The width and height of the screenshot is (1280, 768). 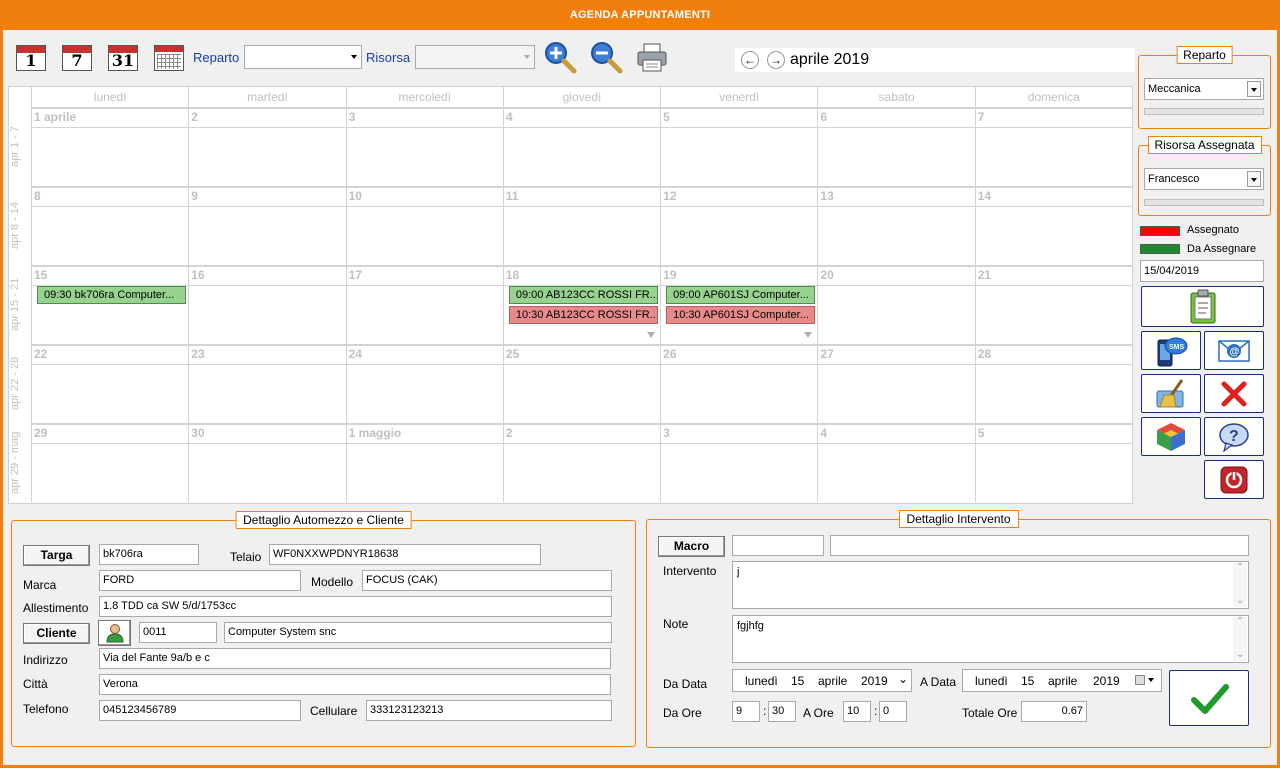 I want to click on modello-field: FOCUS (CAK), so click(x=487, y=580).